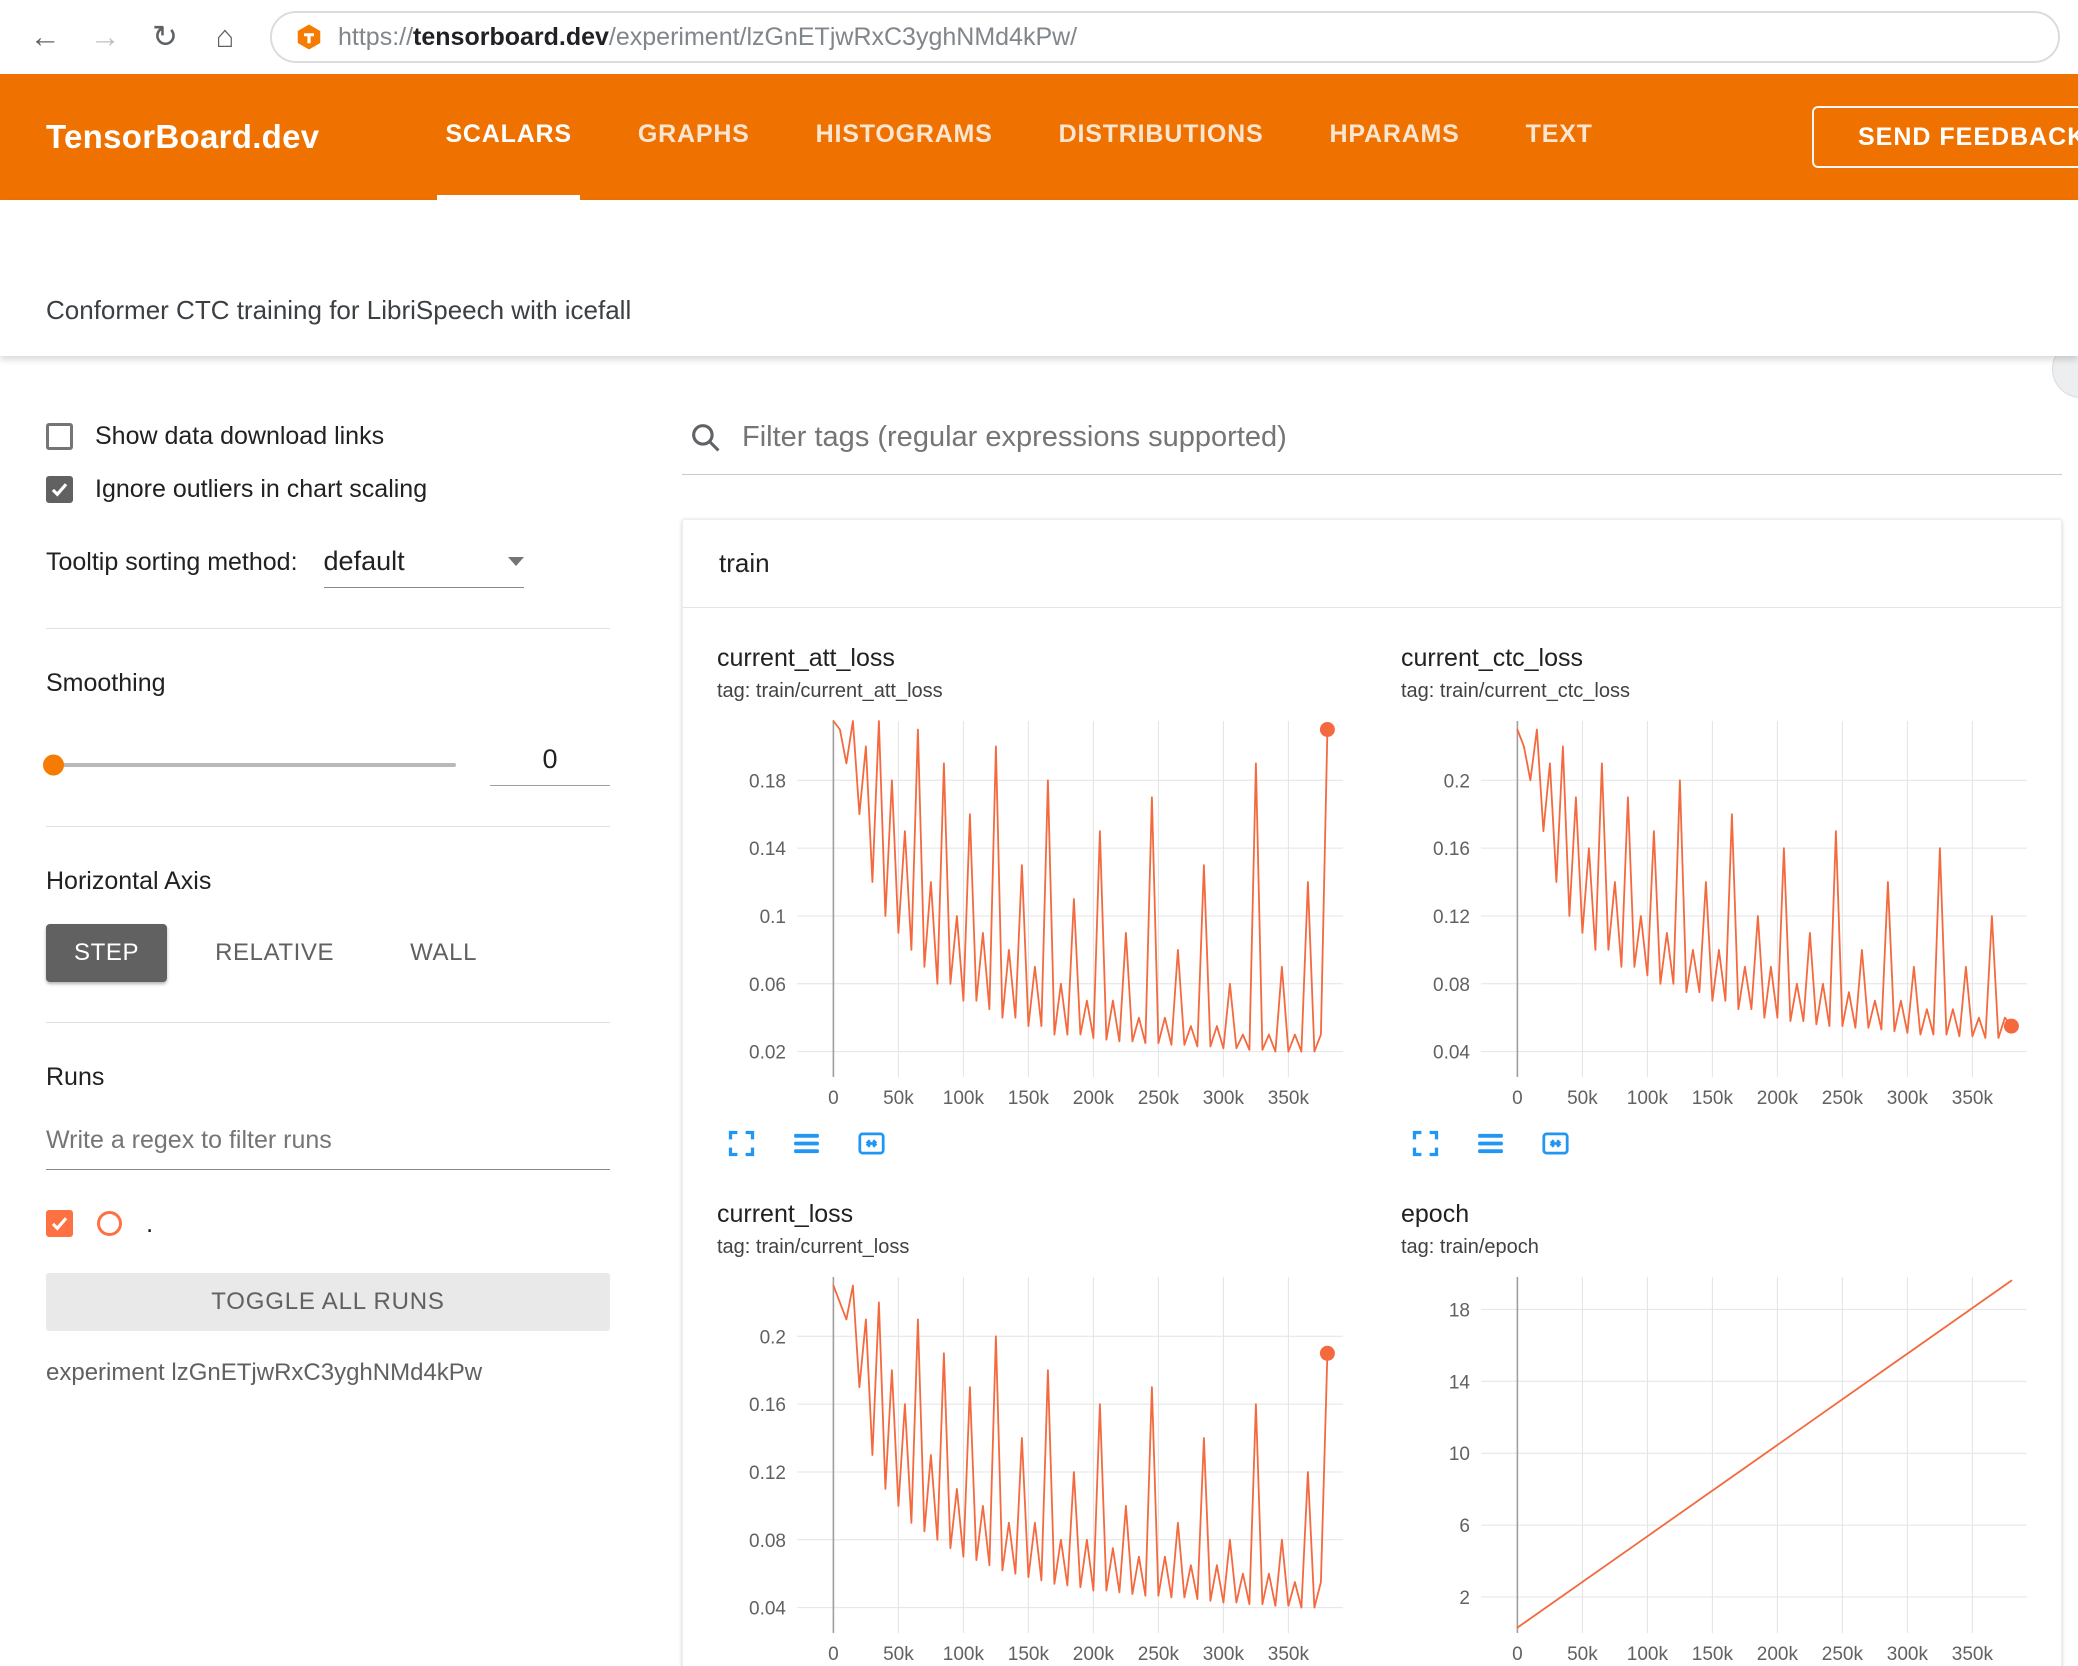 The image size is (2078, 1666). Describe the element at coordinates (183, 136) in the screenshot. I see `app-logo: TensorBoard.dev` at that location.